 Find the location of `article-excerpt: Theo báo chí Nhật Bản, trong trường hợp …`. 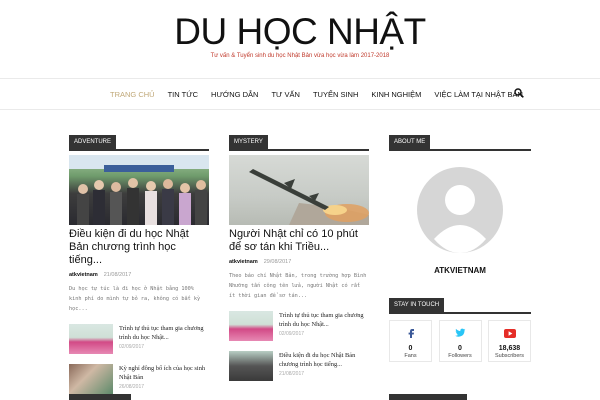

article-excerpt: Theo báo chí Nhật Bản, trong trường hợp … is located at coordinates (298, 286).